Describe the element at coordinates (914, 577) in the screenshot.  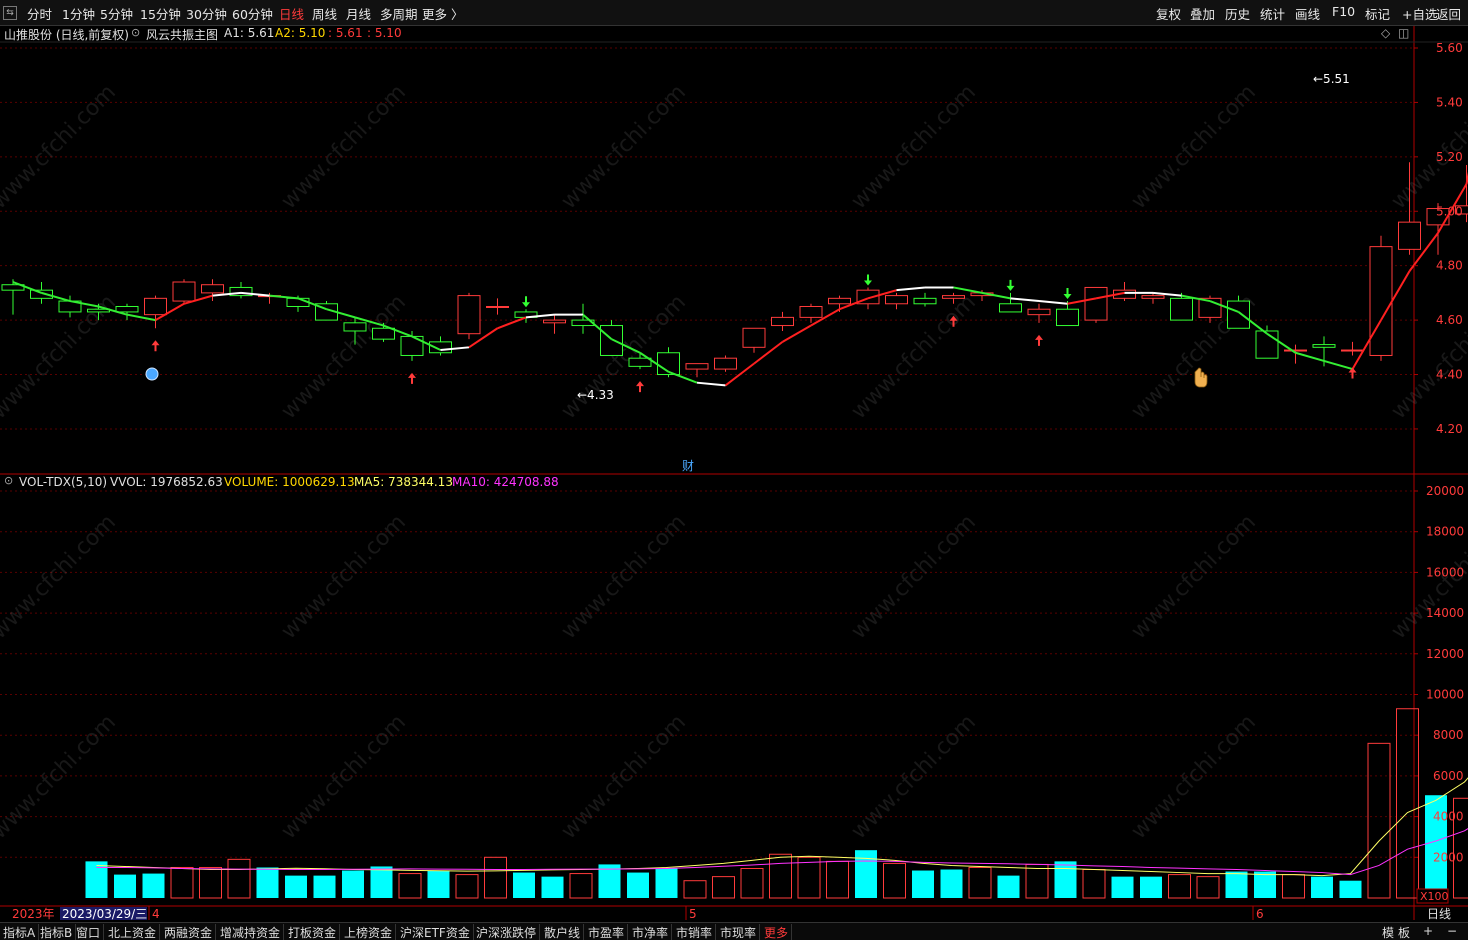
I see `watermark-text-15: www.cfchi.com` at that location.